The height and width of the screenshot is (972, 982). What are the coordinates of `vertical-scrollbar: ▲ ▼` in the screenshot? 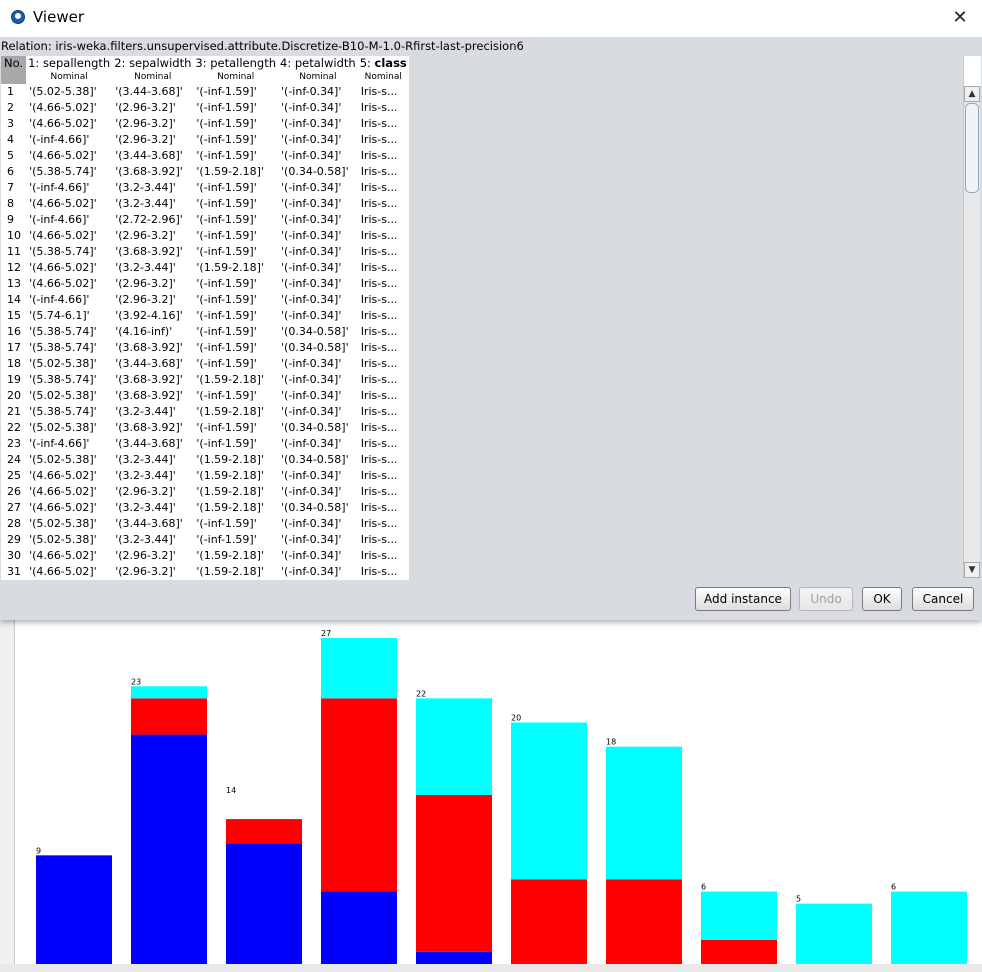 It's located at (971, 332).